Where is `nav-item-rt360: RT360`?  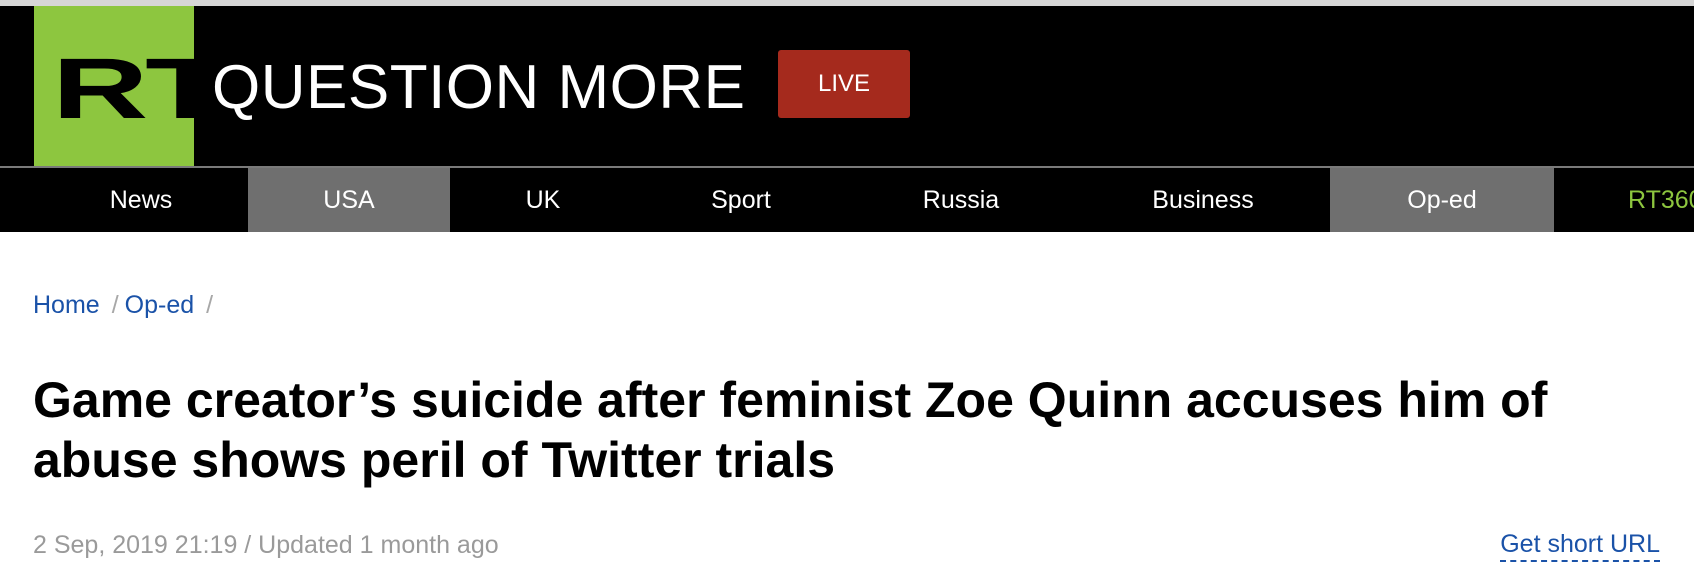
nav-item-rt360: RT360 is located at coordinates (1661, 200).